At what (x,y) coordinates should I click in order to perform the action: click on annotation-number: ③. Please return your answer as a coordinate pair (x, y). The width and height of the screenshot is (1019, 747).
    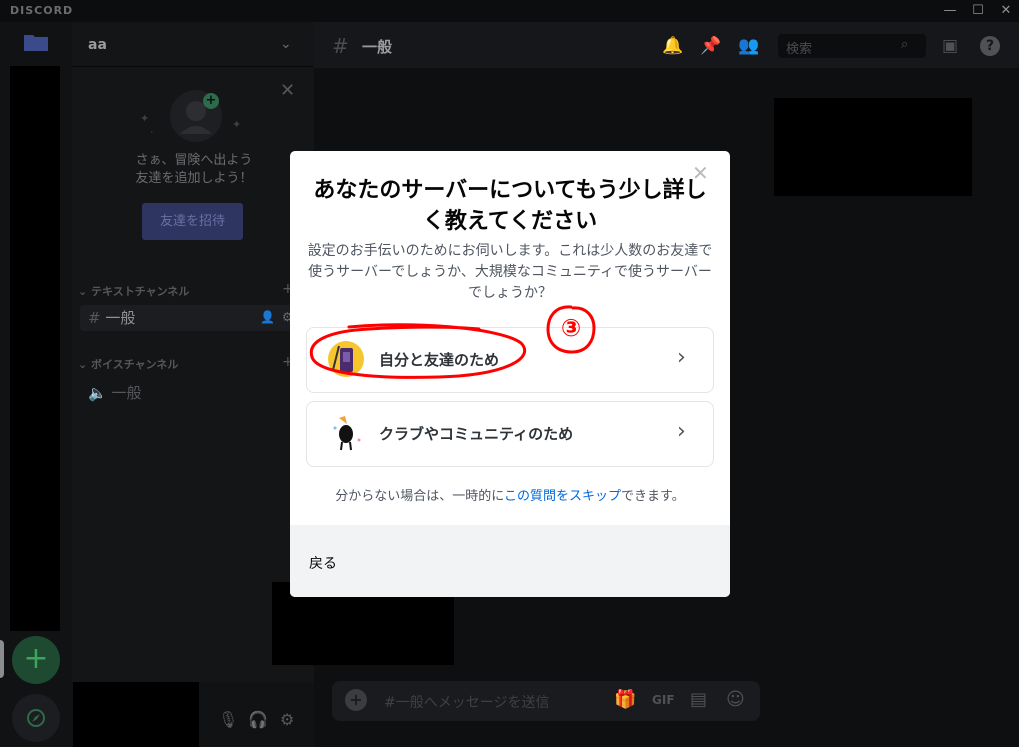
    Looking at the image, I should click on (571, 328).